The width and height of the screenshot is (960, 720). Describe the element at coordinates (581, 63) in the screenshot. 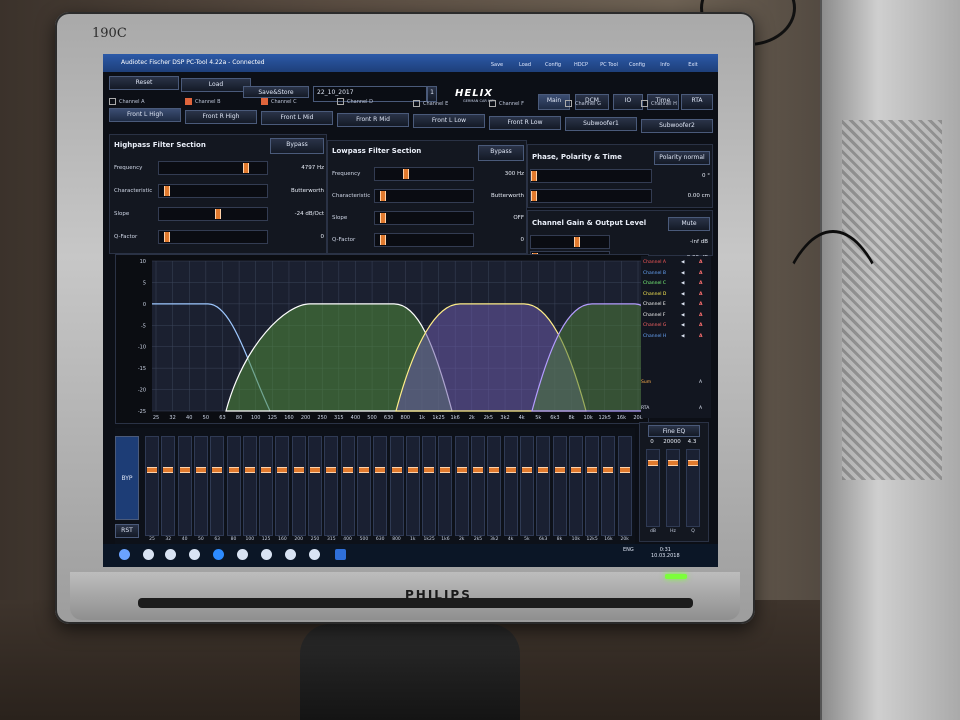

I see `hdcp-icon: HDCP` at that location.